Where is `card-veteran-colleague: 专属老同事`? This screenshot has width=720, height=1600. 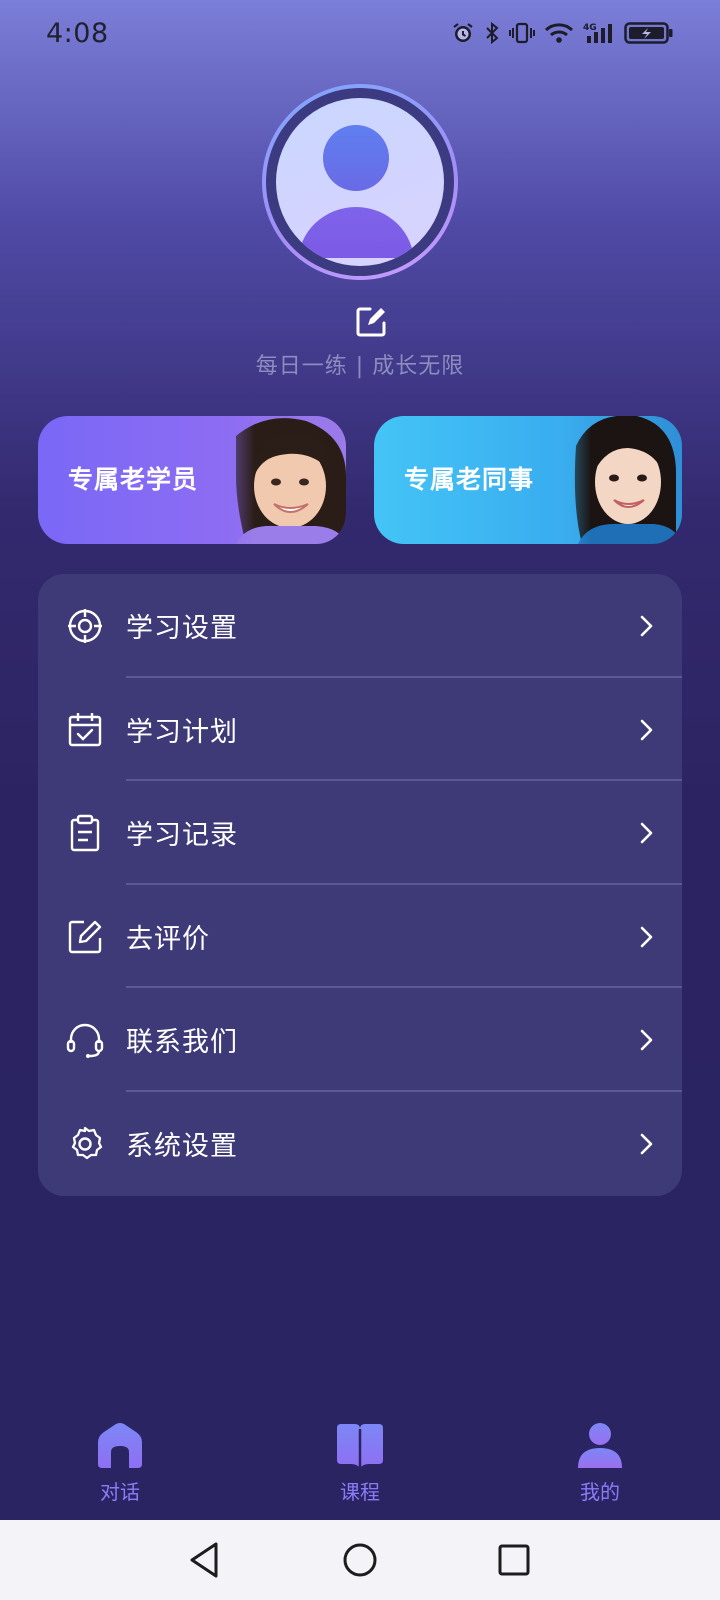
card-veteran-colleague: 专属老同事 is located at coordinates (528, 480).